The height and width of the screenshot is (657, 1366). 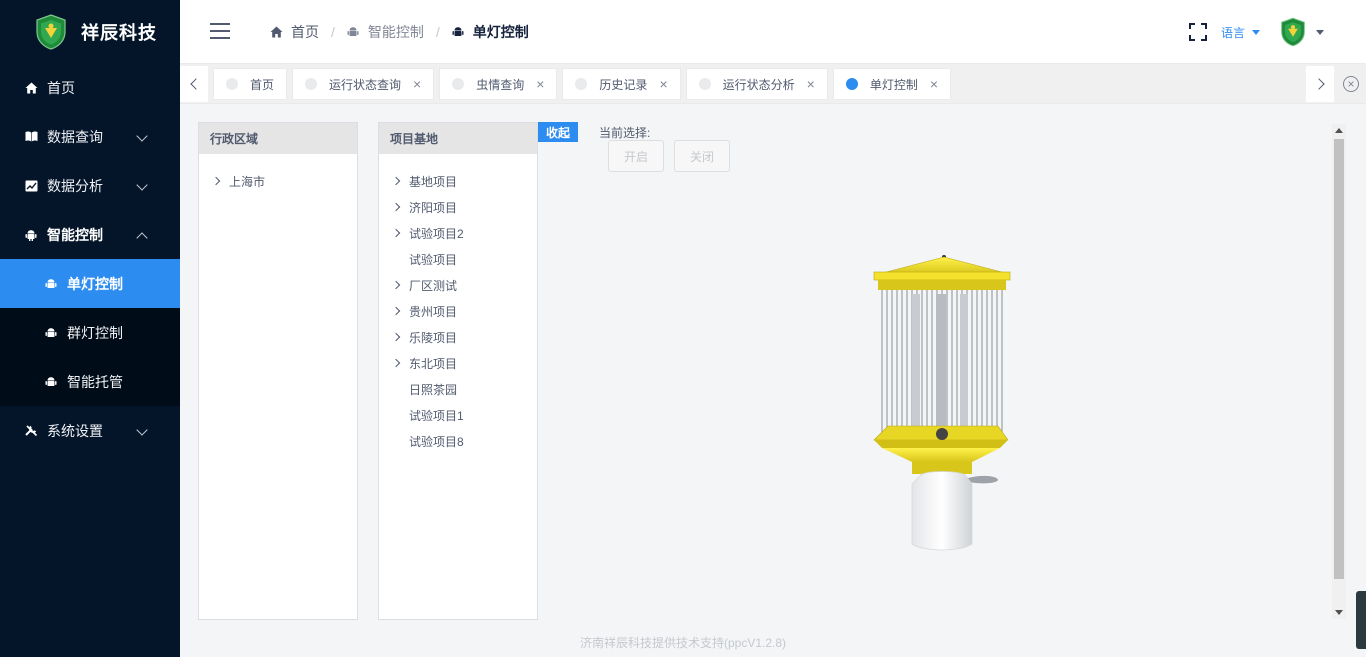 What do you see at coordinates (1293, 32) in the screenshot?
I see `avatar` at bounding box center [1293, 32].